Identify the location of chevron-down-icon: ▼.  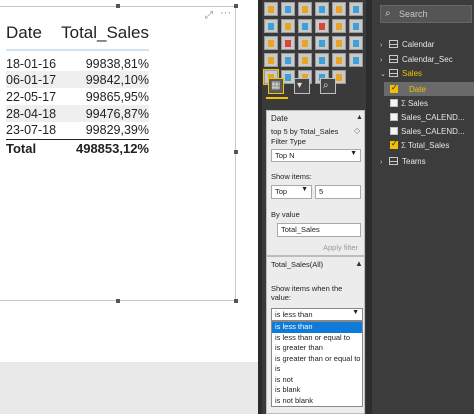
(304, 189).